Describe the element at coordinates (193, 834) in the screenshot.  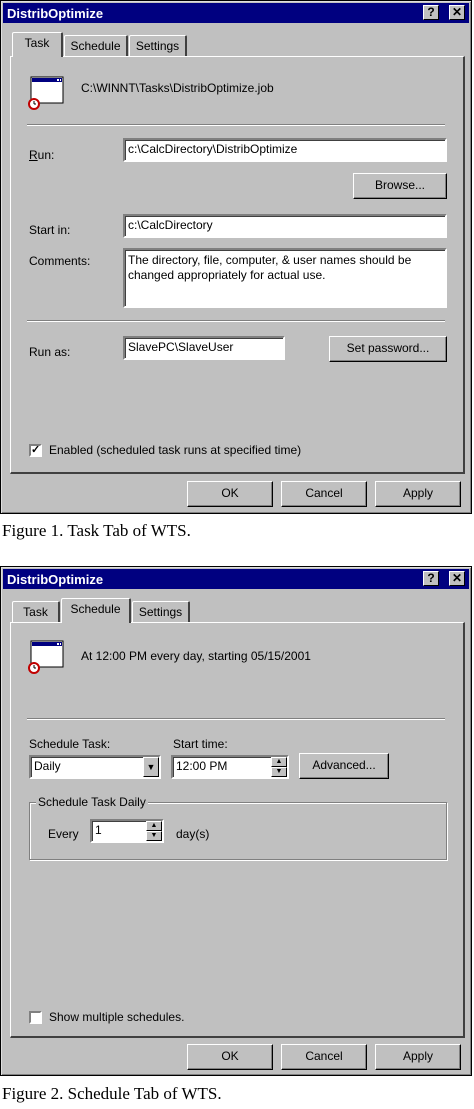
I see `days-label: day(s)` at that location.